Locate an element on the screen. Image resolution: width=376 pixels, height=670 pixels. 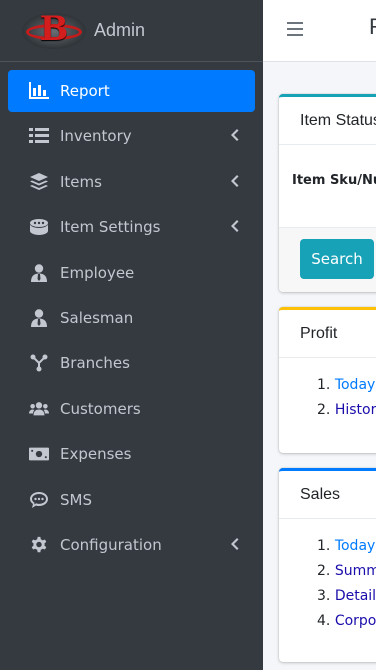
divider is located at coordinates (327, 227).